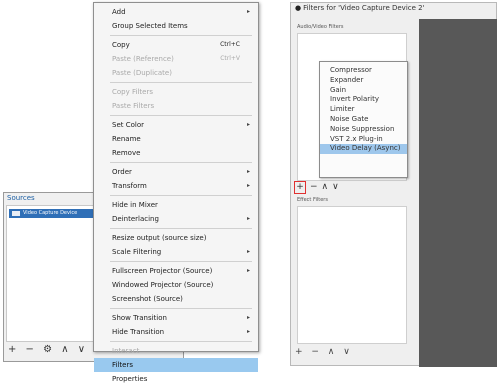  Describe the element at coordinates (176, 186) in the screenshot. I see `menu-item-transform: Transform ▸` at that location.